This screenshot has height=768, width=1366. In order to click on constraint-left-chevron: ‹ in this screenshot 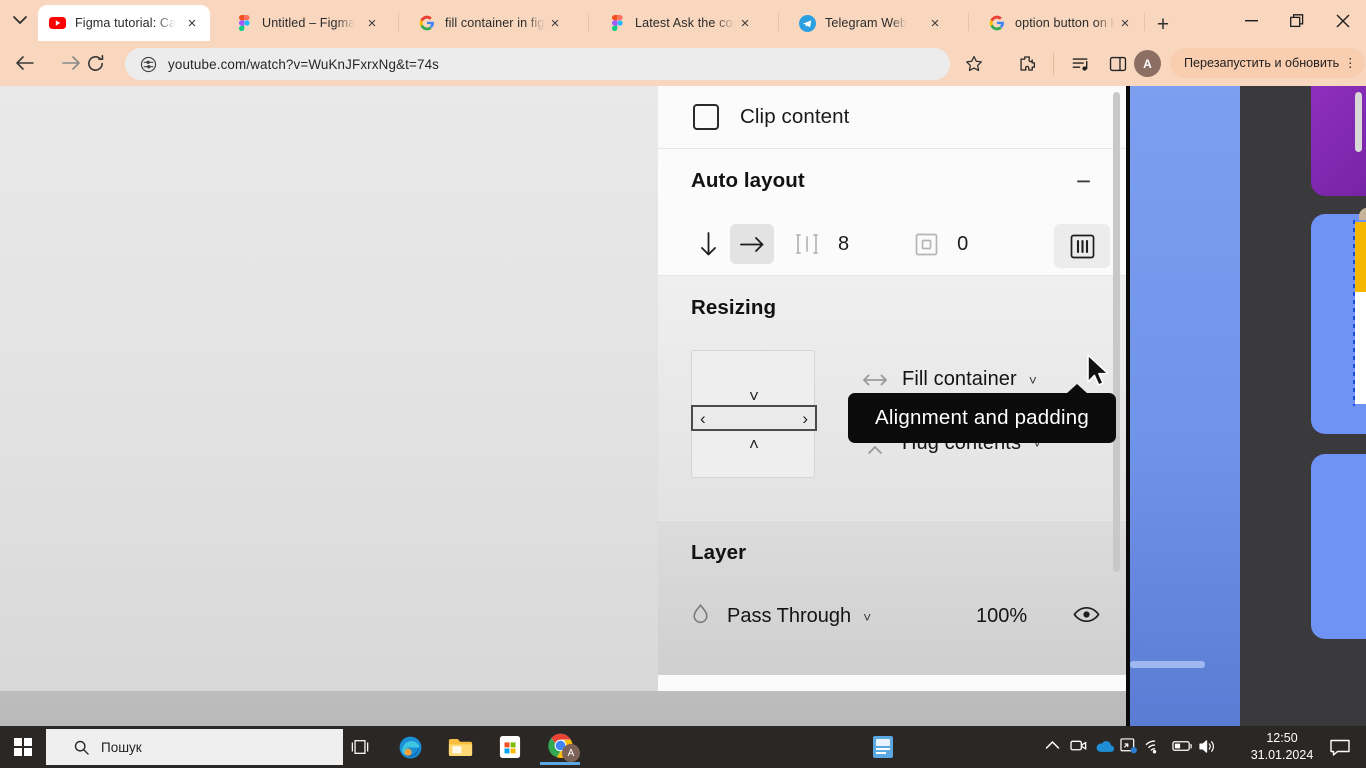, I will do `click(703, 418)`.